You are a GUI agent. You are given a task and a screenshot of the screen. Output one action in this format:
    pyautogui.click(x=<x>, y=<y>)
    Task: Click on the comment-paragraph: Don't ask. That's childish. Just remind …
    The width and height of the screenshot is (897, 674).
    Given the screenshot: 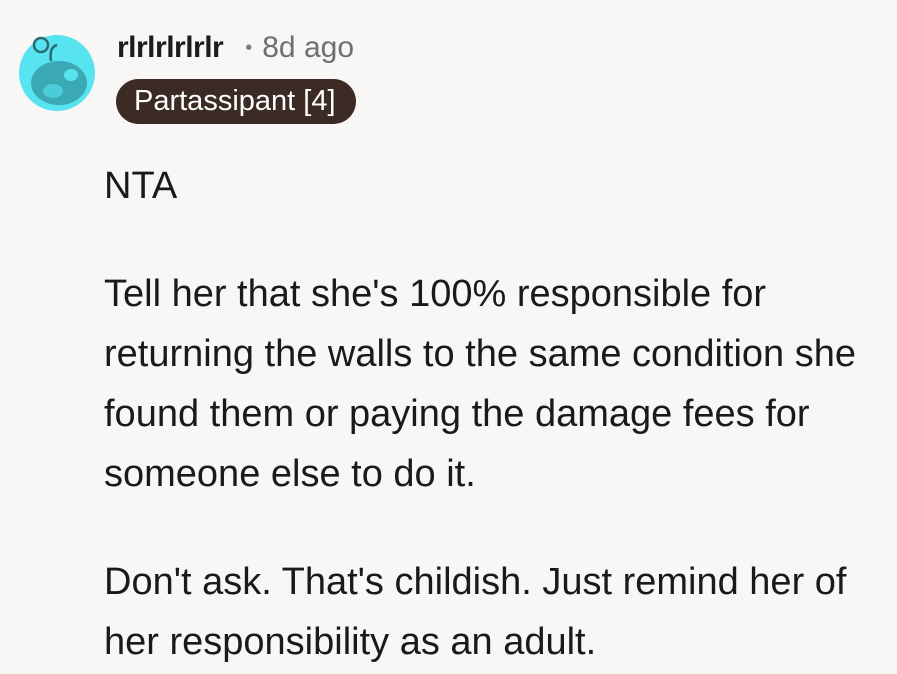 What is the action you would take?
    pyautogui.click(x=475, y=612)
    